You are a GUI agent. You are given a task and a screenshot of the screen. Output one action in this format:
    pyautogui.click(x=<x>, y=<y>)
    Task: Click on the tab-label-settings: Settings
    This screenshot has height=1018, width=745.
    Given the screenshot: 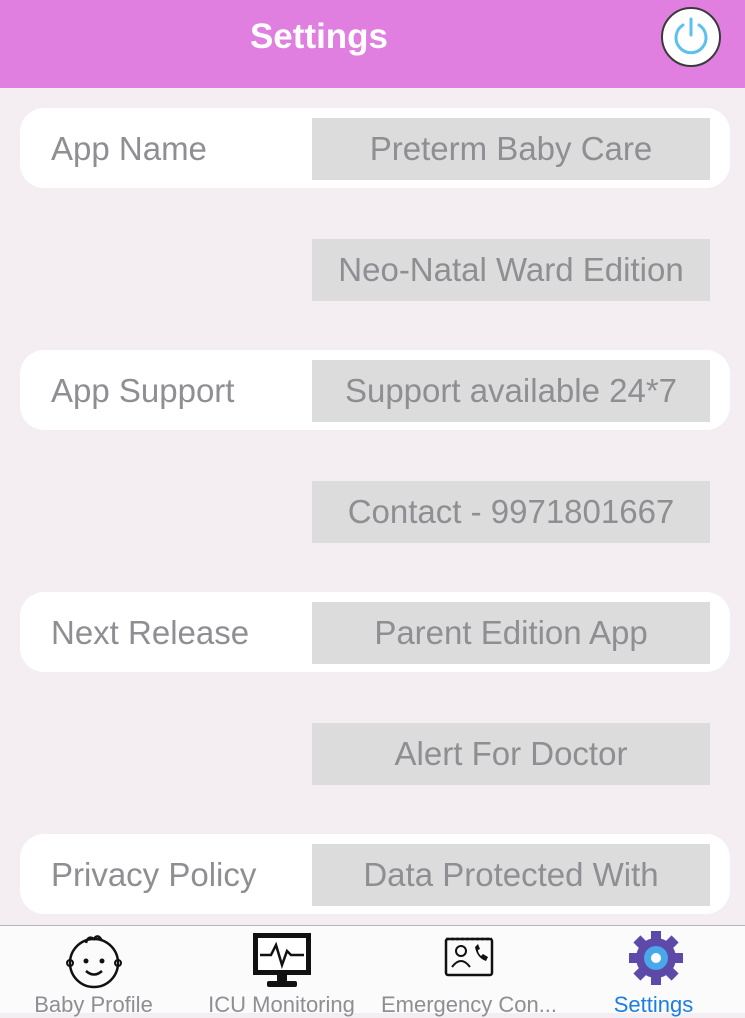 What is the action you would take?
    pyautogui.click(x=653, y=1004)
    